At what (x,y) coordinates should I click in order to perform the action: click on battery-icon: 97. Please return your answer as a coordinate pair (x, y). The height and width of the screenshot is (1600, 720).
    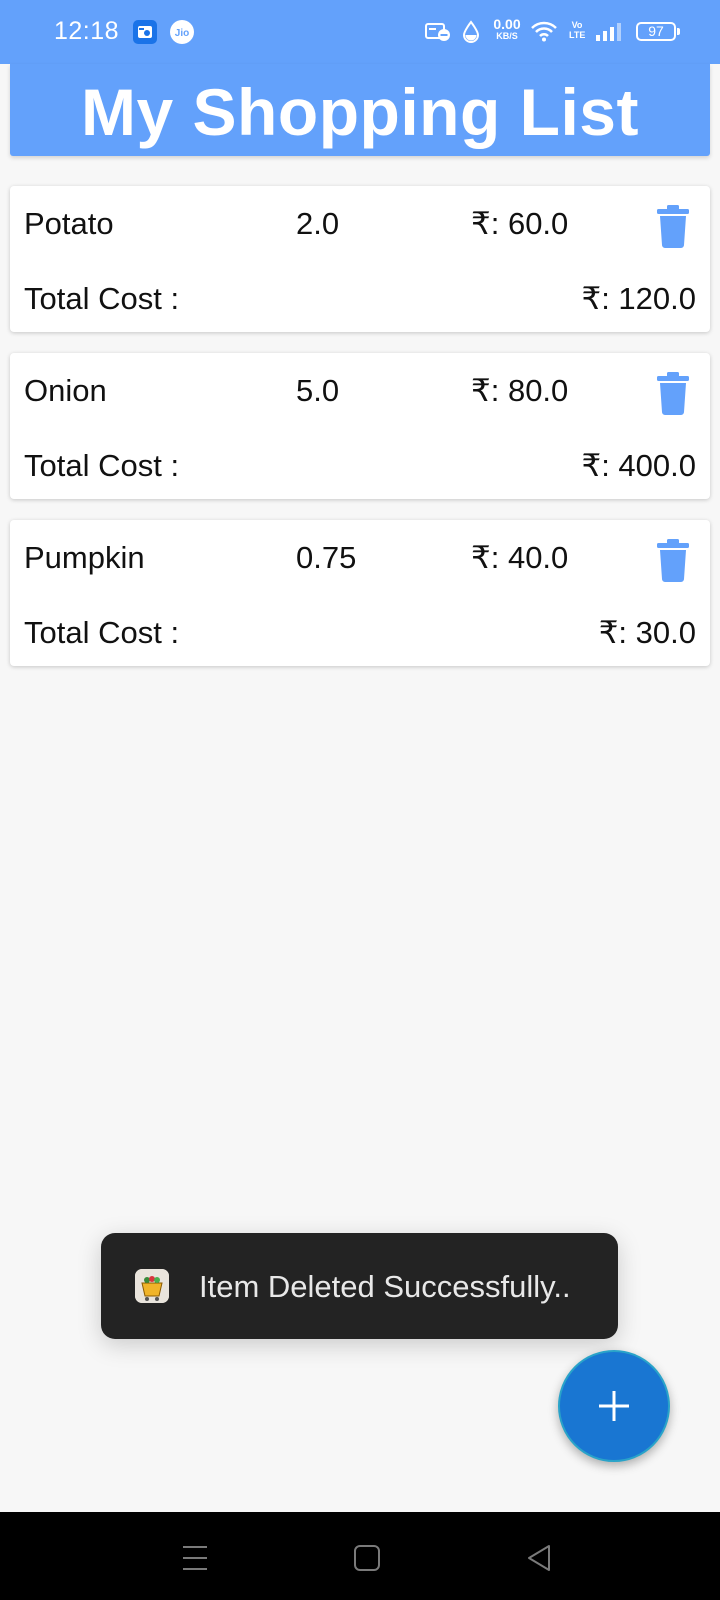
    Looking at the image, I should click on (658, 31).